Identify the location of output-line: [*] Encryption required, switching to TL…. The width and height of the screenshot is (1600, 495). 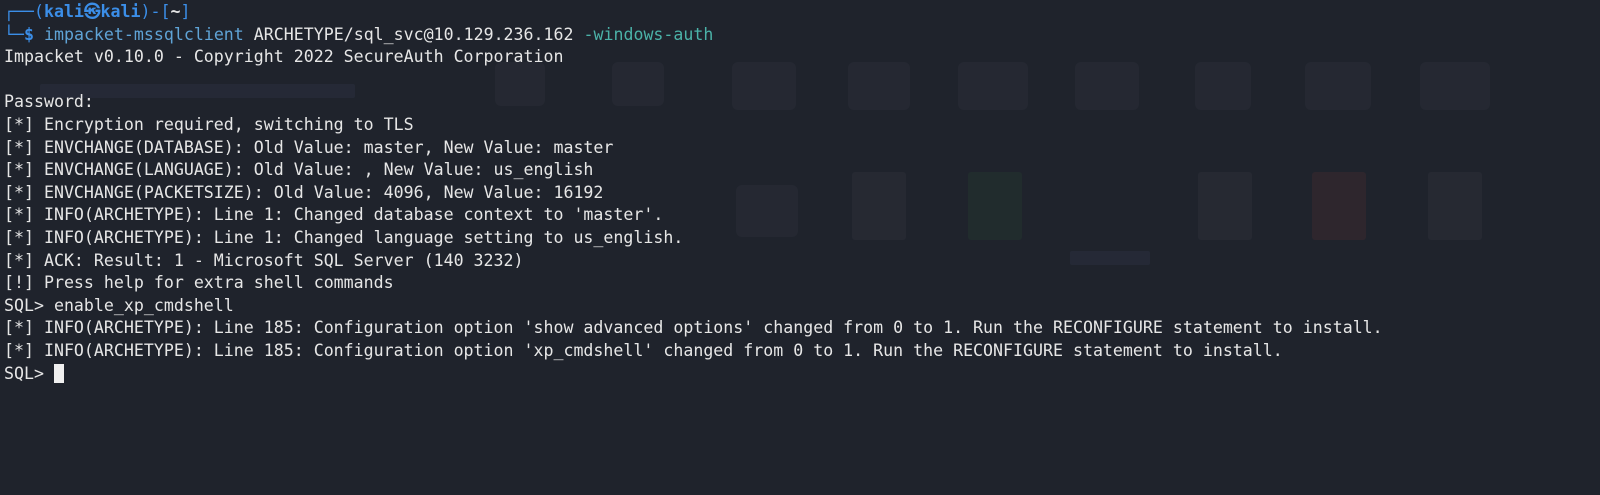
(209, 124).